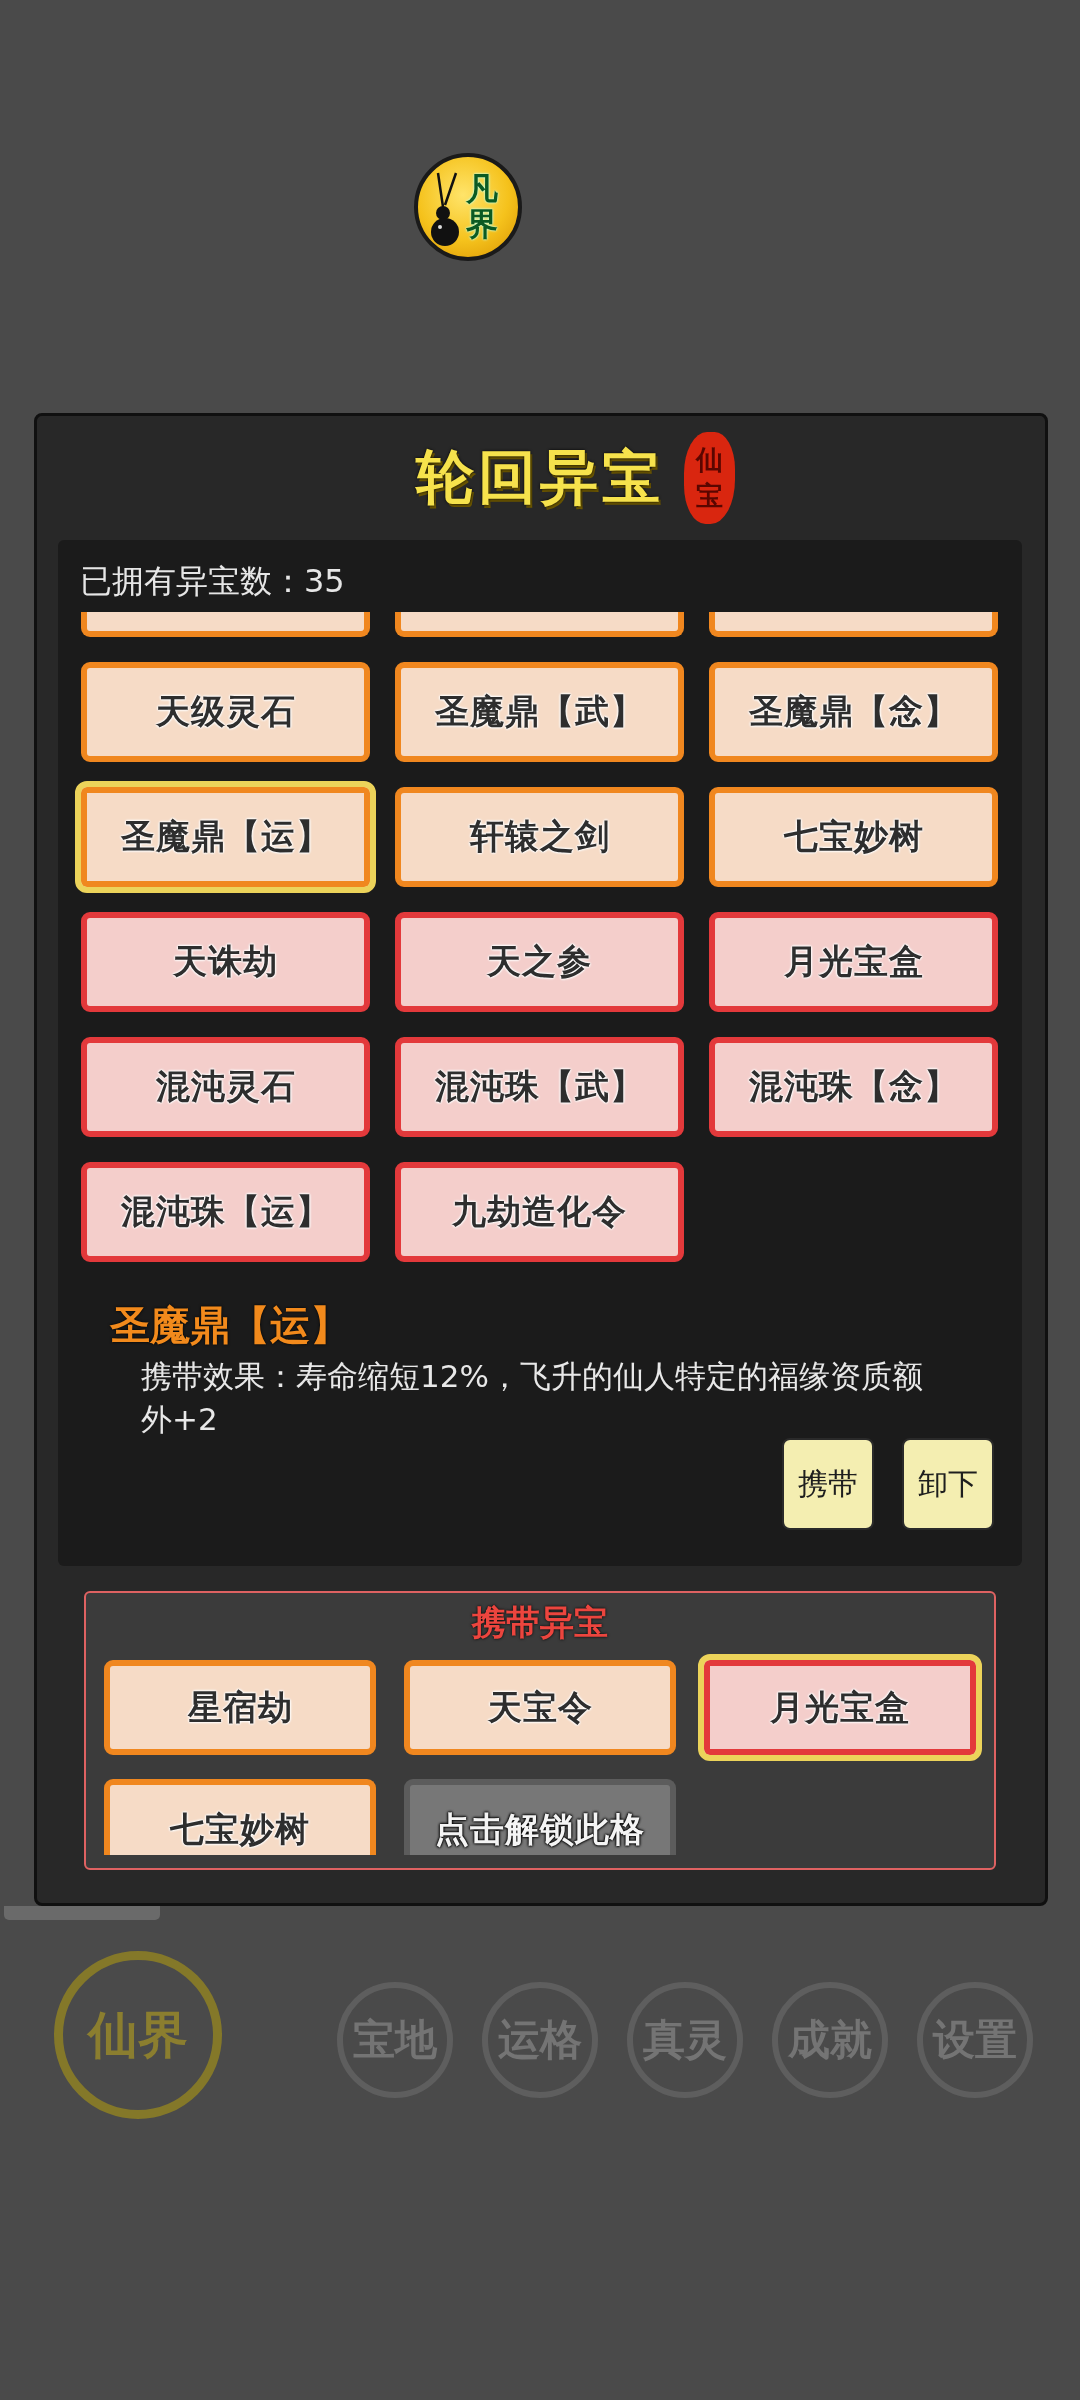 Image resolution: width=1080 pixels, height=2400 pixels. I want to click on treasure-tile: 星宿劫, so click(240, 1707).